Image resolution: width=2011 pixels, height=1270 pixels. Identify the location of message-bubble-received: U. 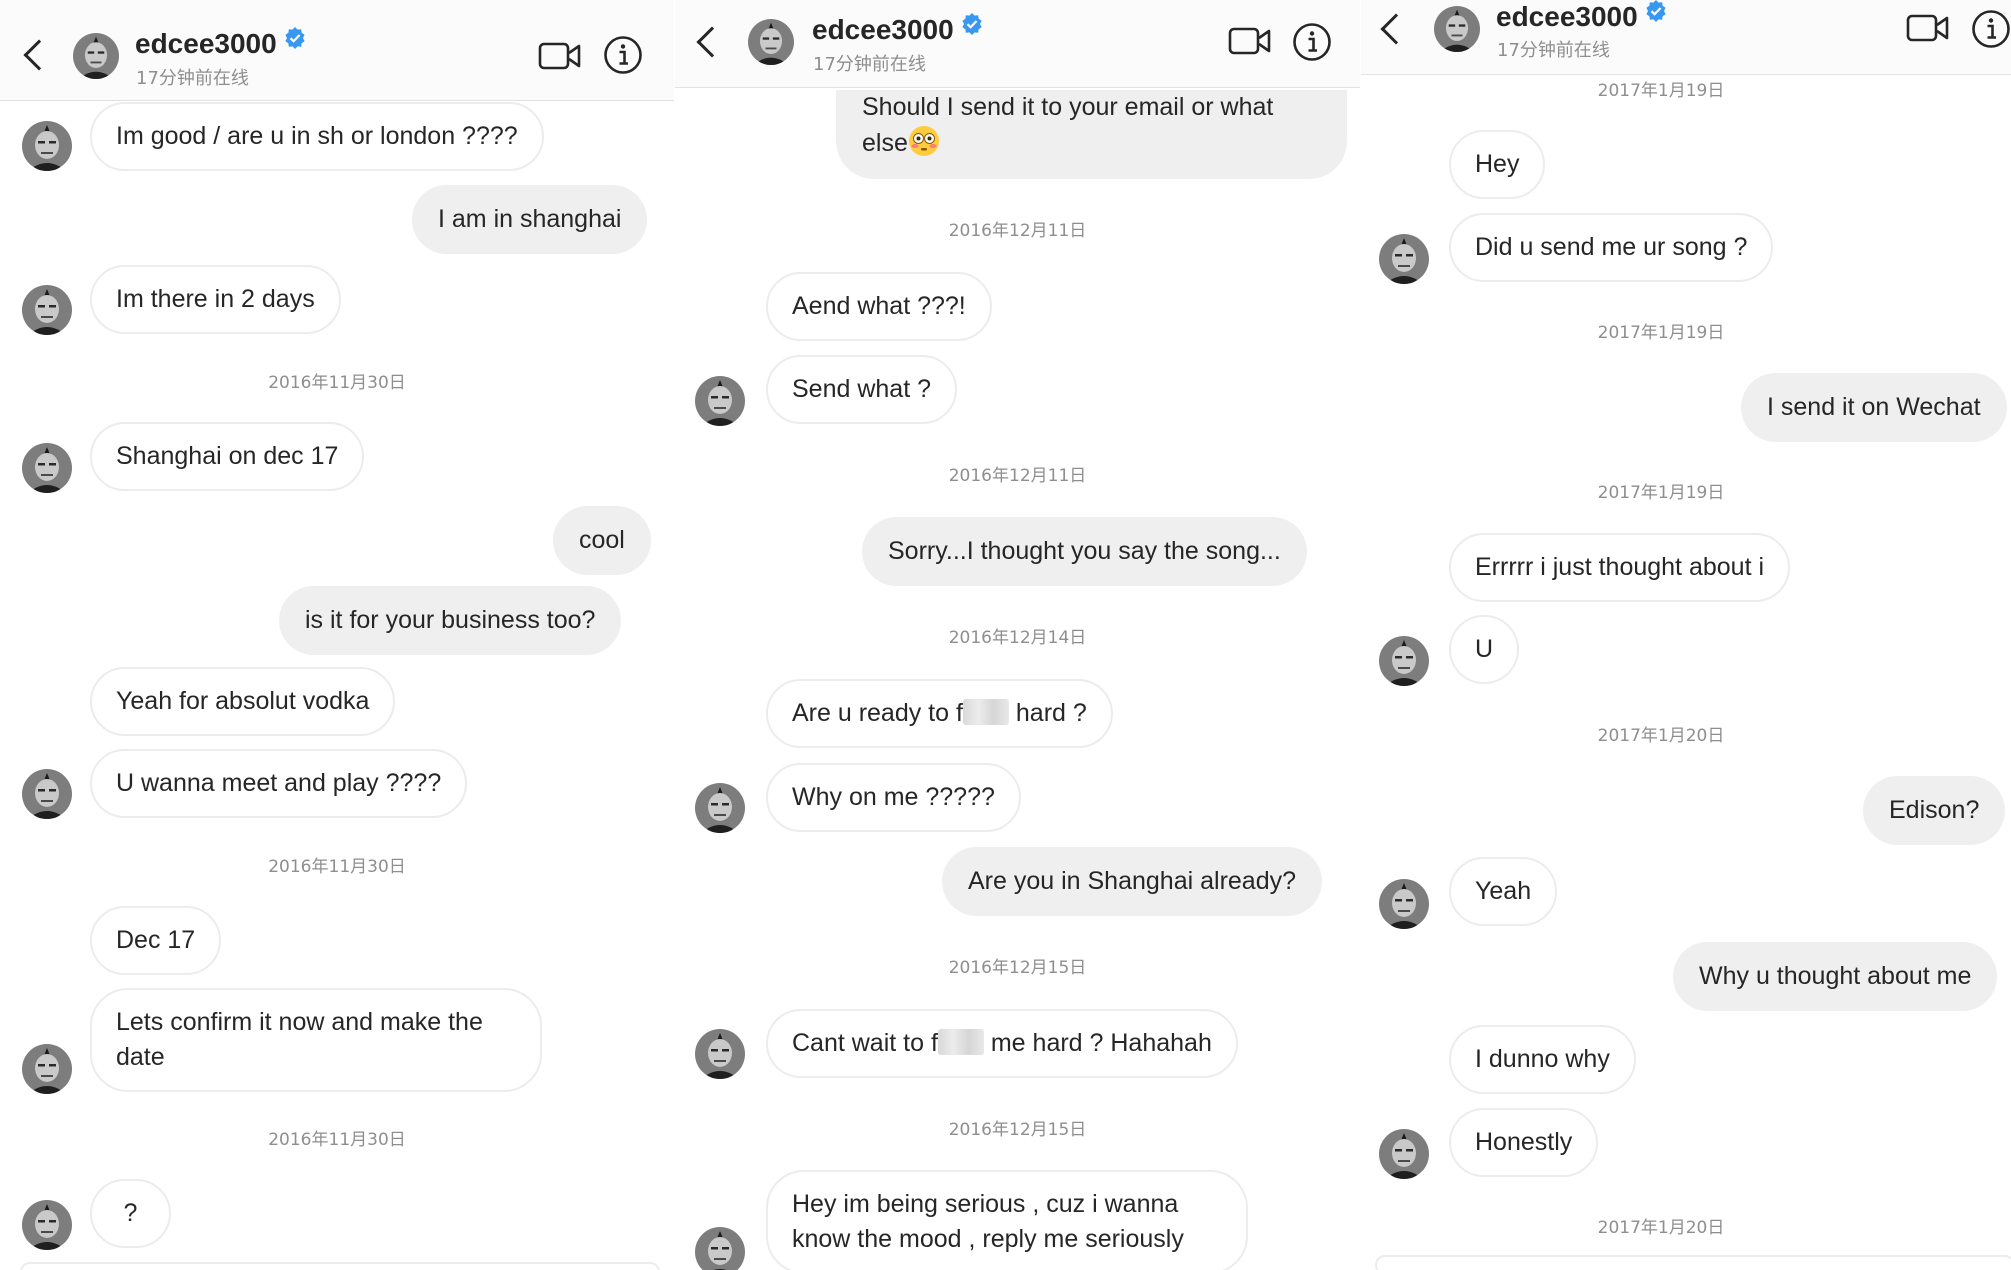
(1484, 649).